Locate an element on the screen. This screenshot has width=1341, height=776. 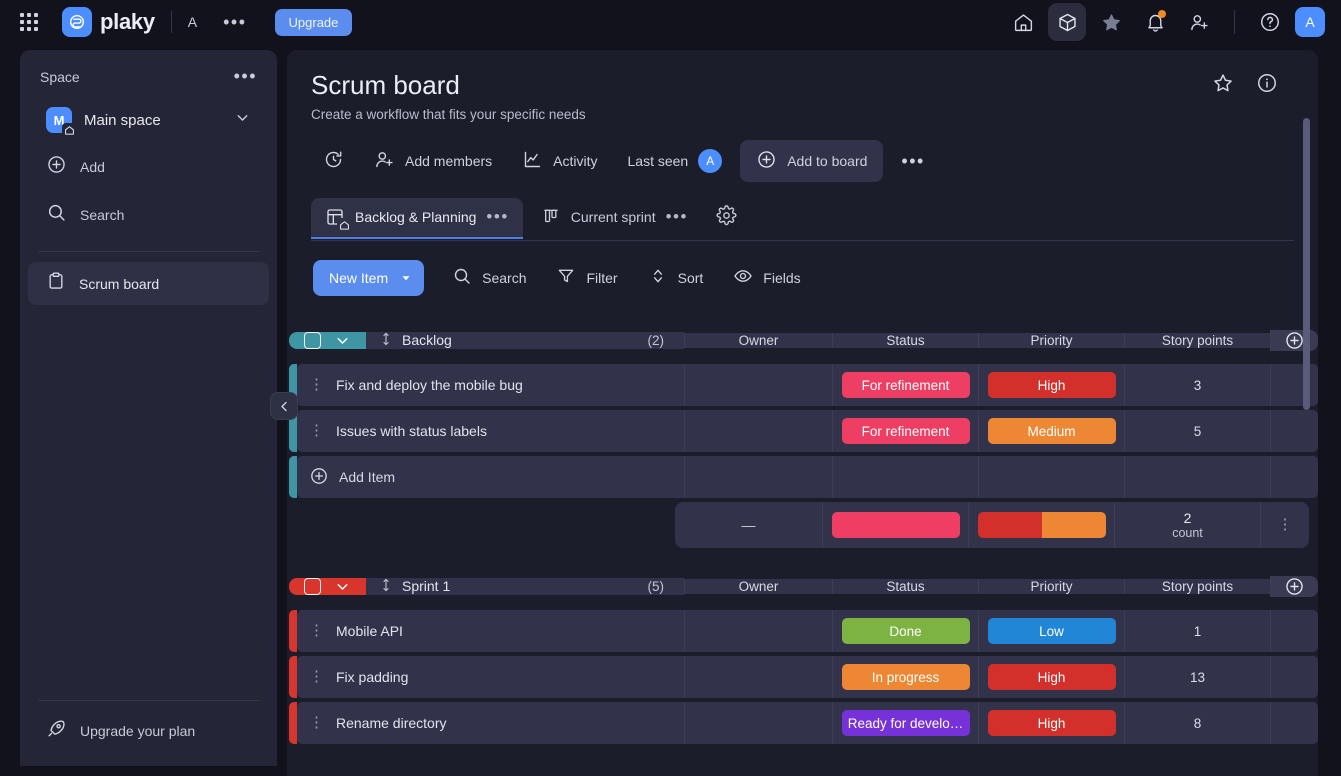
row-title-cell: ⋮ Rename directory is located at coordinates (490, 723).